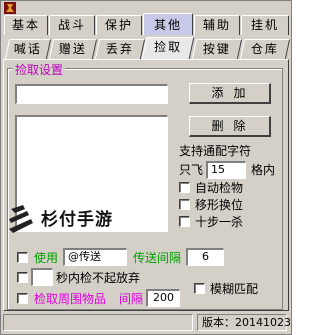  Describe the element at coordinates (46, 258) in the screenshot. I see `use-label: 使用` at that location.